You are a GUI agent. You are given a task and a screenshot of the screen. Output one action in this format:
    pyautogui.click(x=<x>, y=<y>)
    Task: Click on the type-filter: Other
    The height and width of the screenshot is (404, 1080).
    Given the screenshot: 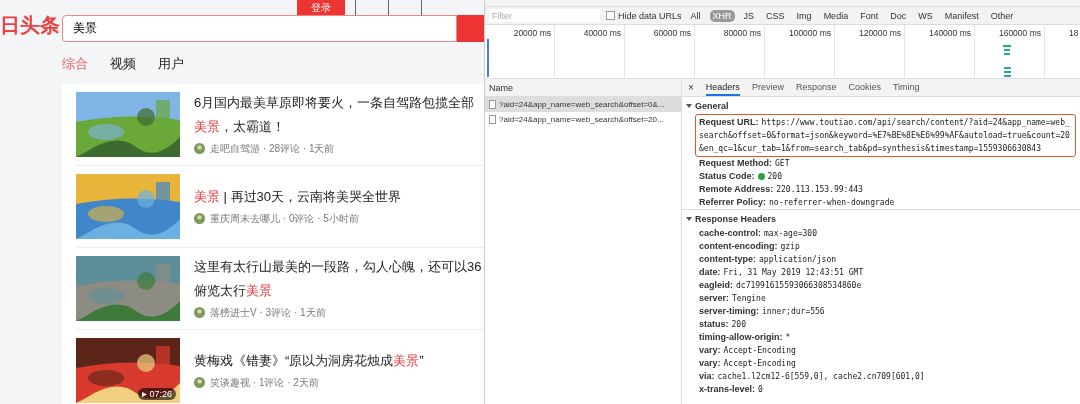 What is the action you would take?
    pyautogui.click(x=1002, y=15)
    